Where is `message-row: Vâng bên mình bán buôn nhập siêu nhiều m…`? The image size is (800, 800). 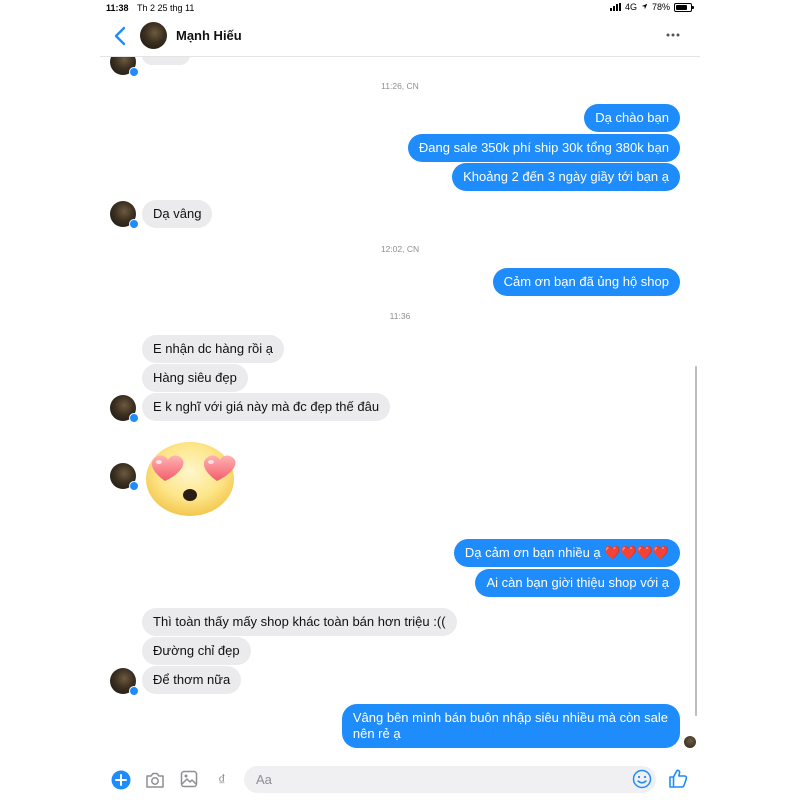 message-row: Vâng bên mình bán buôn nhập siêu nhiều m… is located at coordinates (510, 726).